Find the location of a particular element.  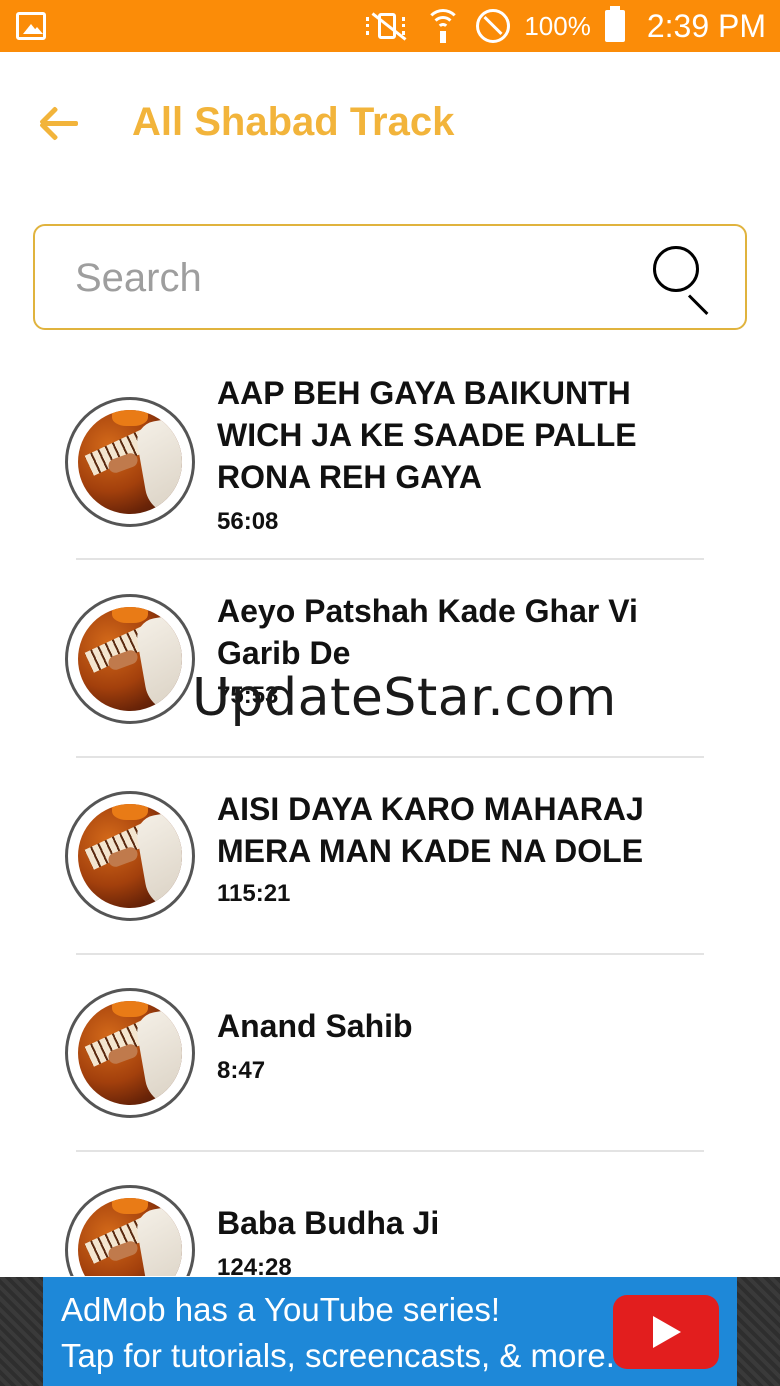

track-item: Baba Budha Ji 124:28 is located at coordinates (390, 1214).